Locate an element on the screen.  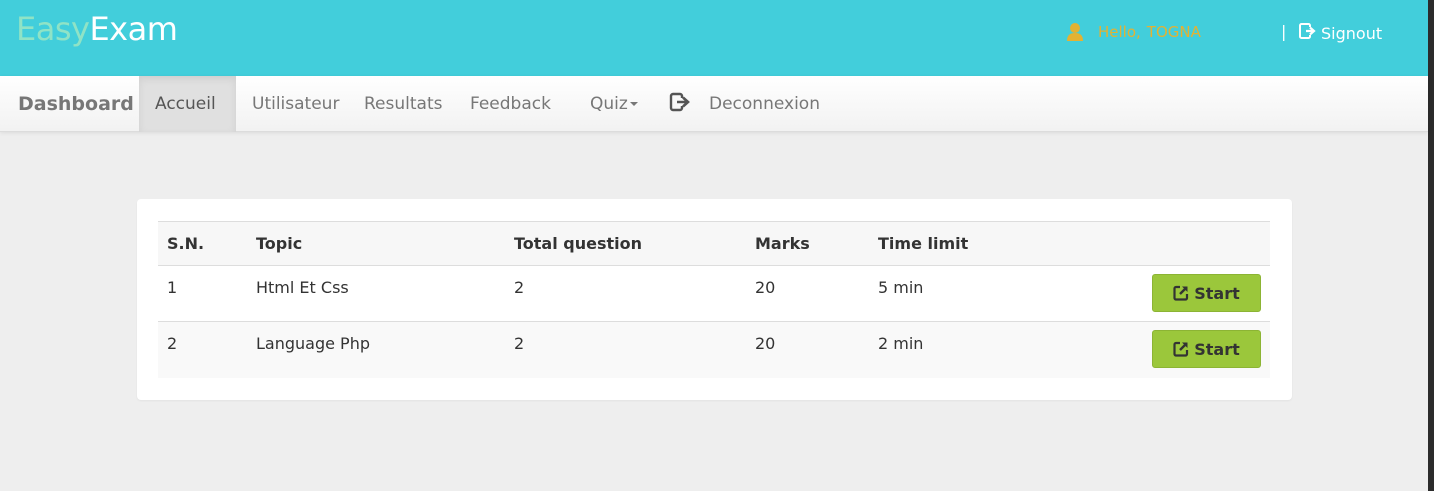
logo: EasyExam is located at coordinates (97, 29).